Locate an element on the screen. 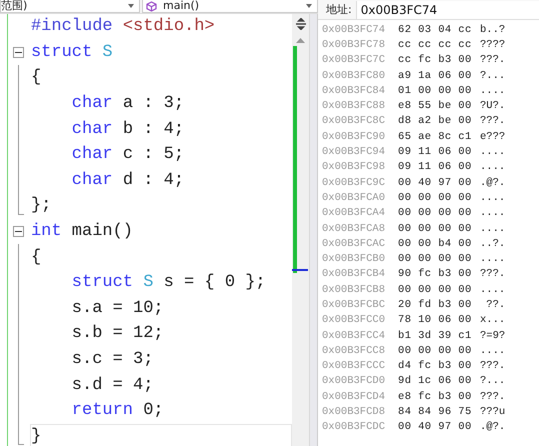  ascii-text: ??. is located at coordinates (495, 304).